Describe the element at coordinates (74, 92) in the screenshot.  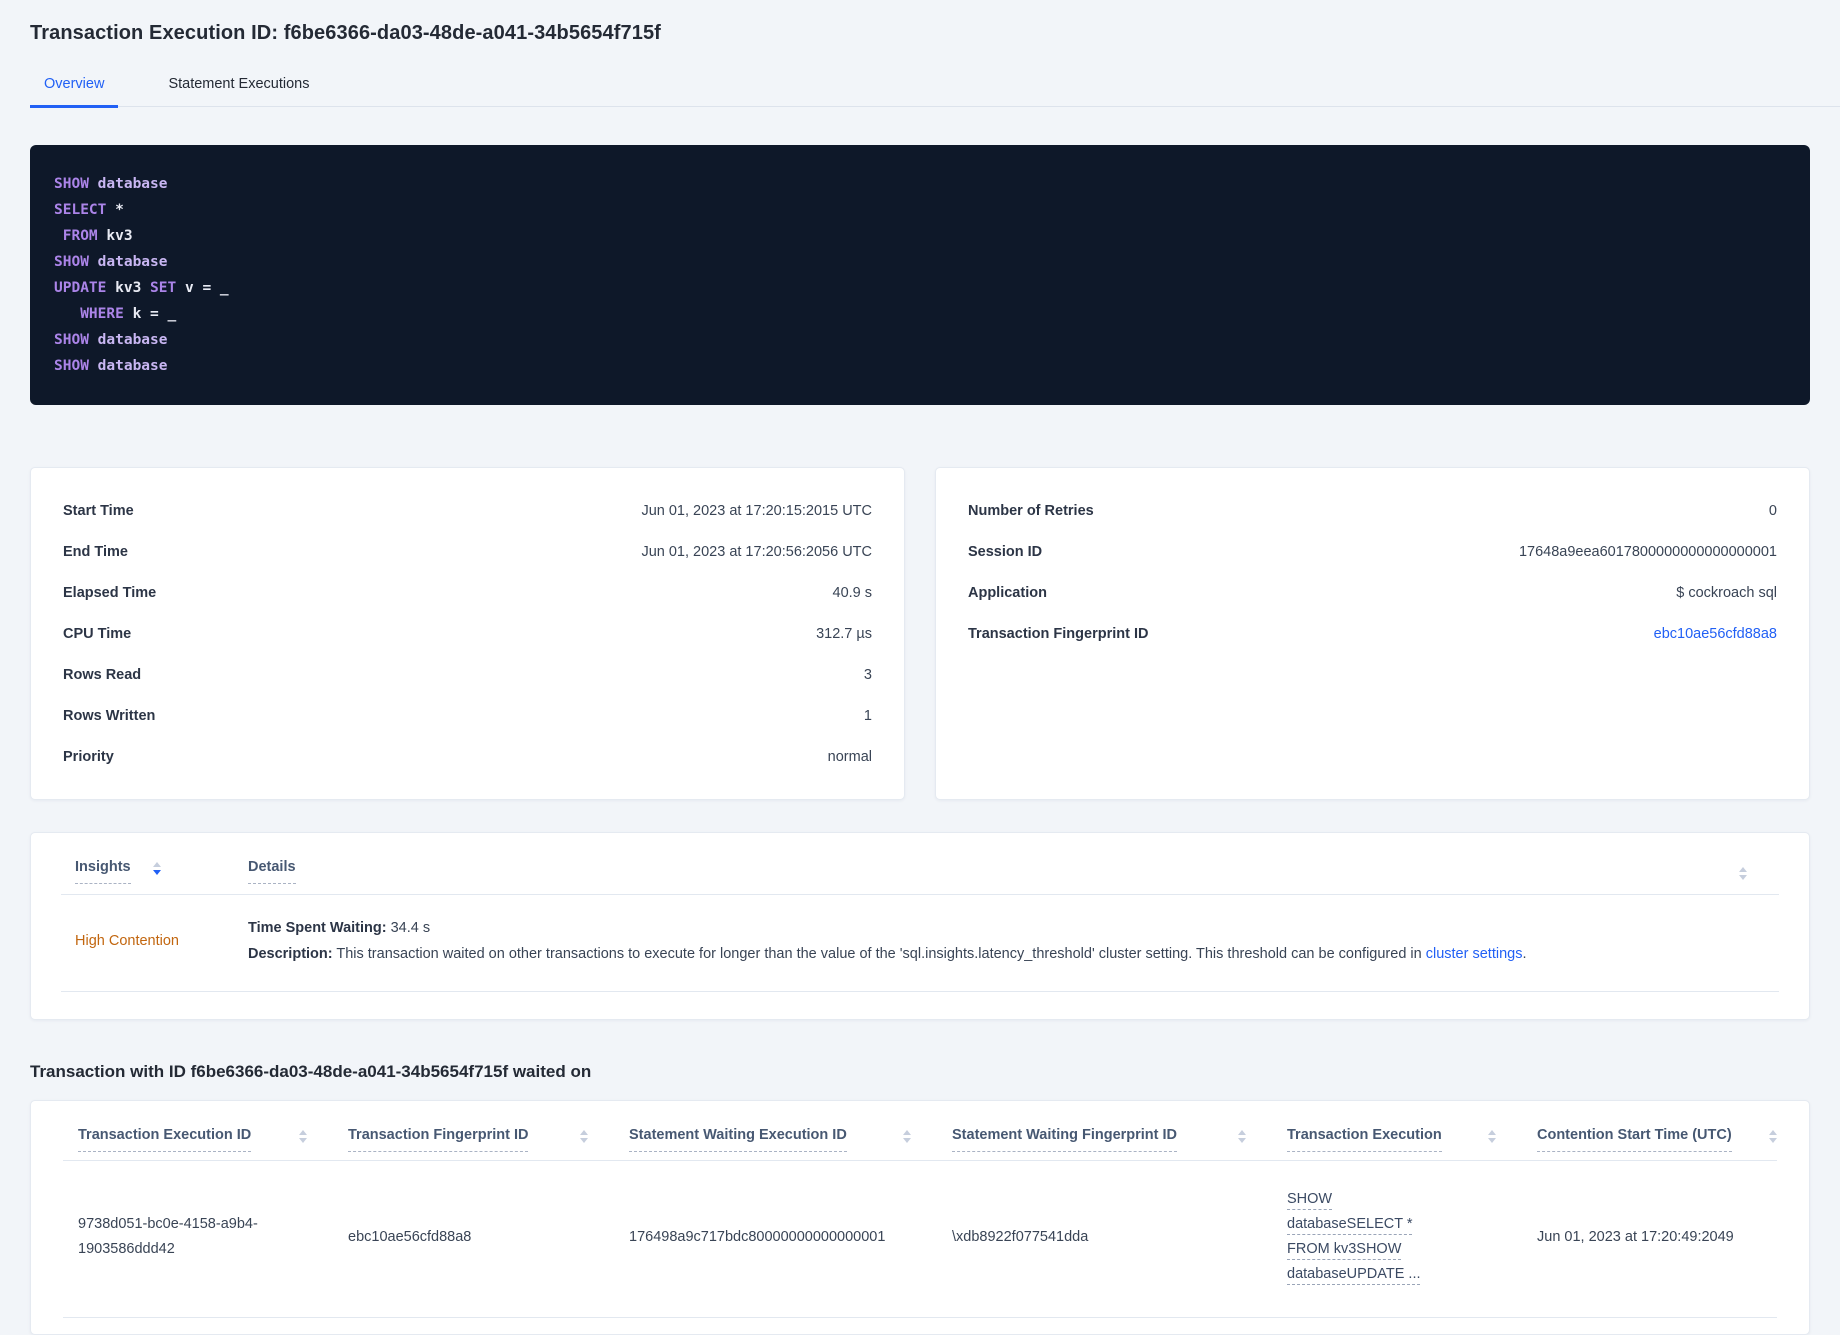
I see `tab-overview: Overview` at that location.